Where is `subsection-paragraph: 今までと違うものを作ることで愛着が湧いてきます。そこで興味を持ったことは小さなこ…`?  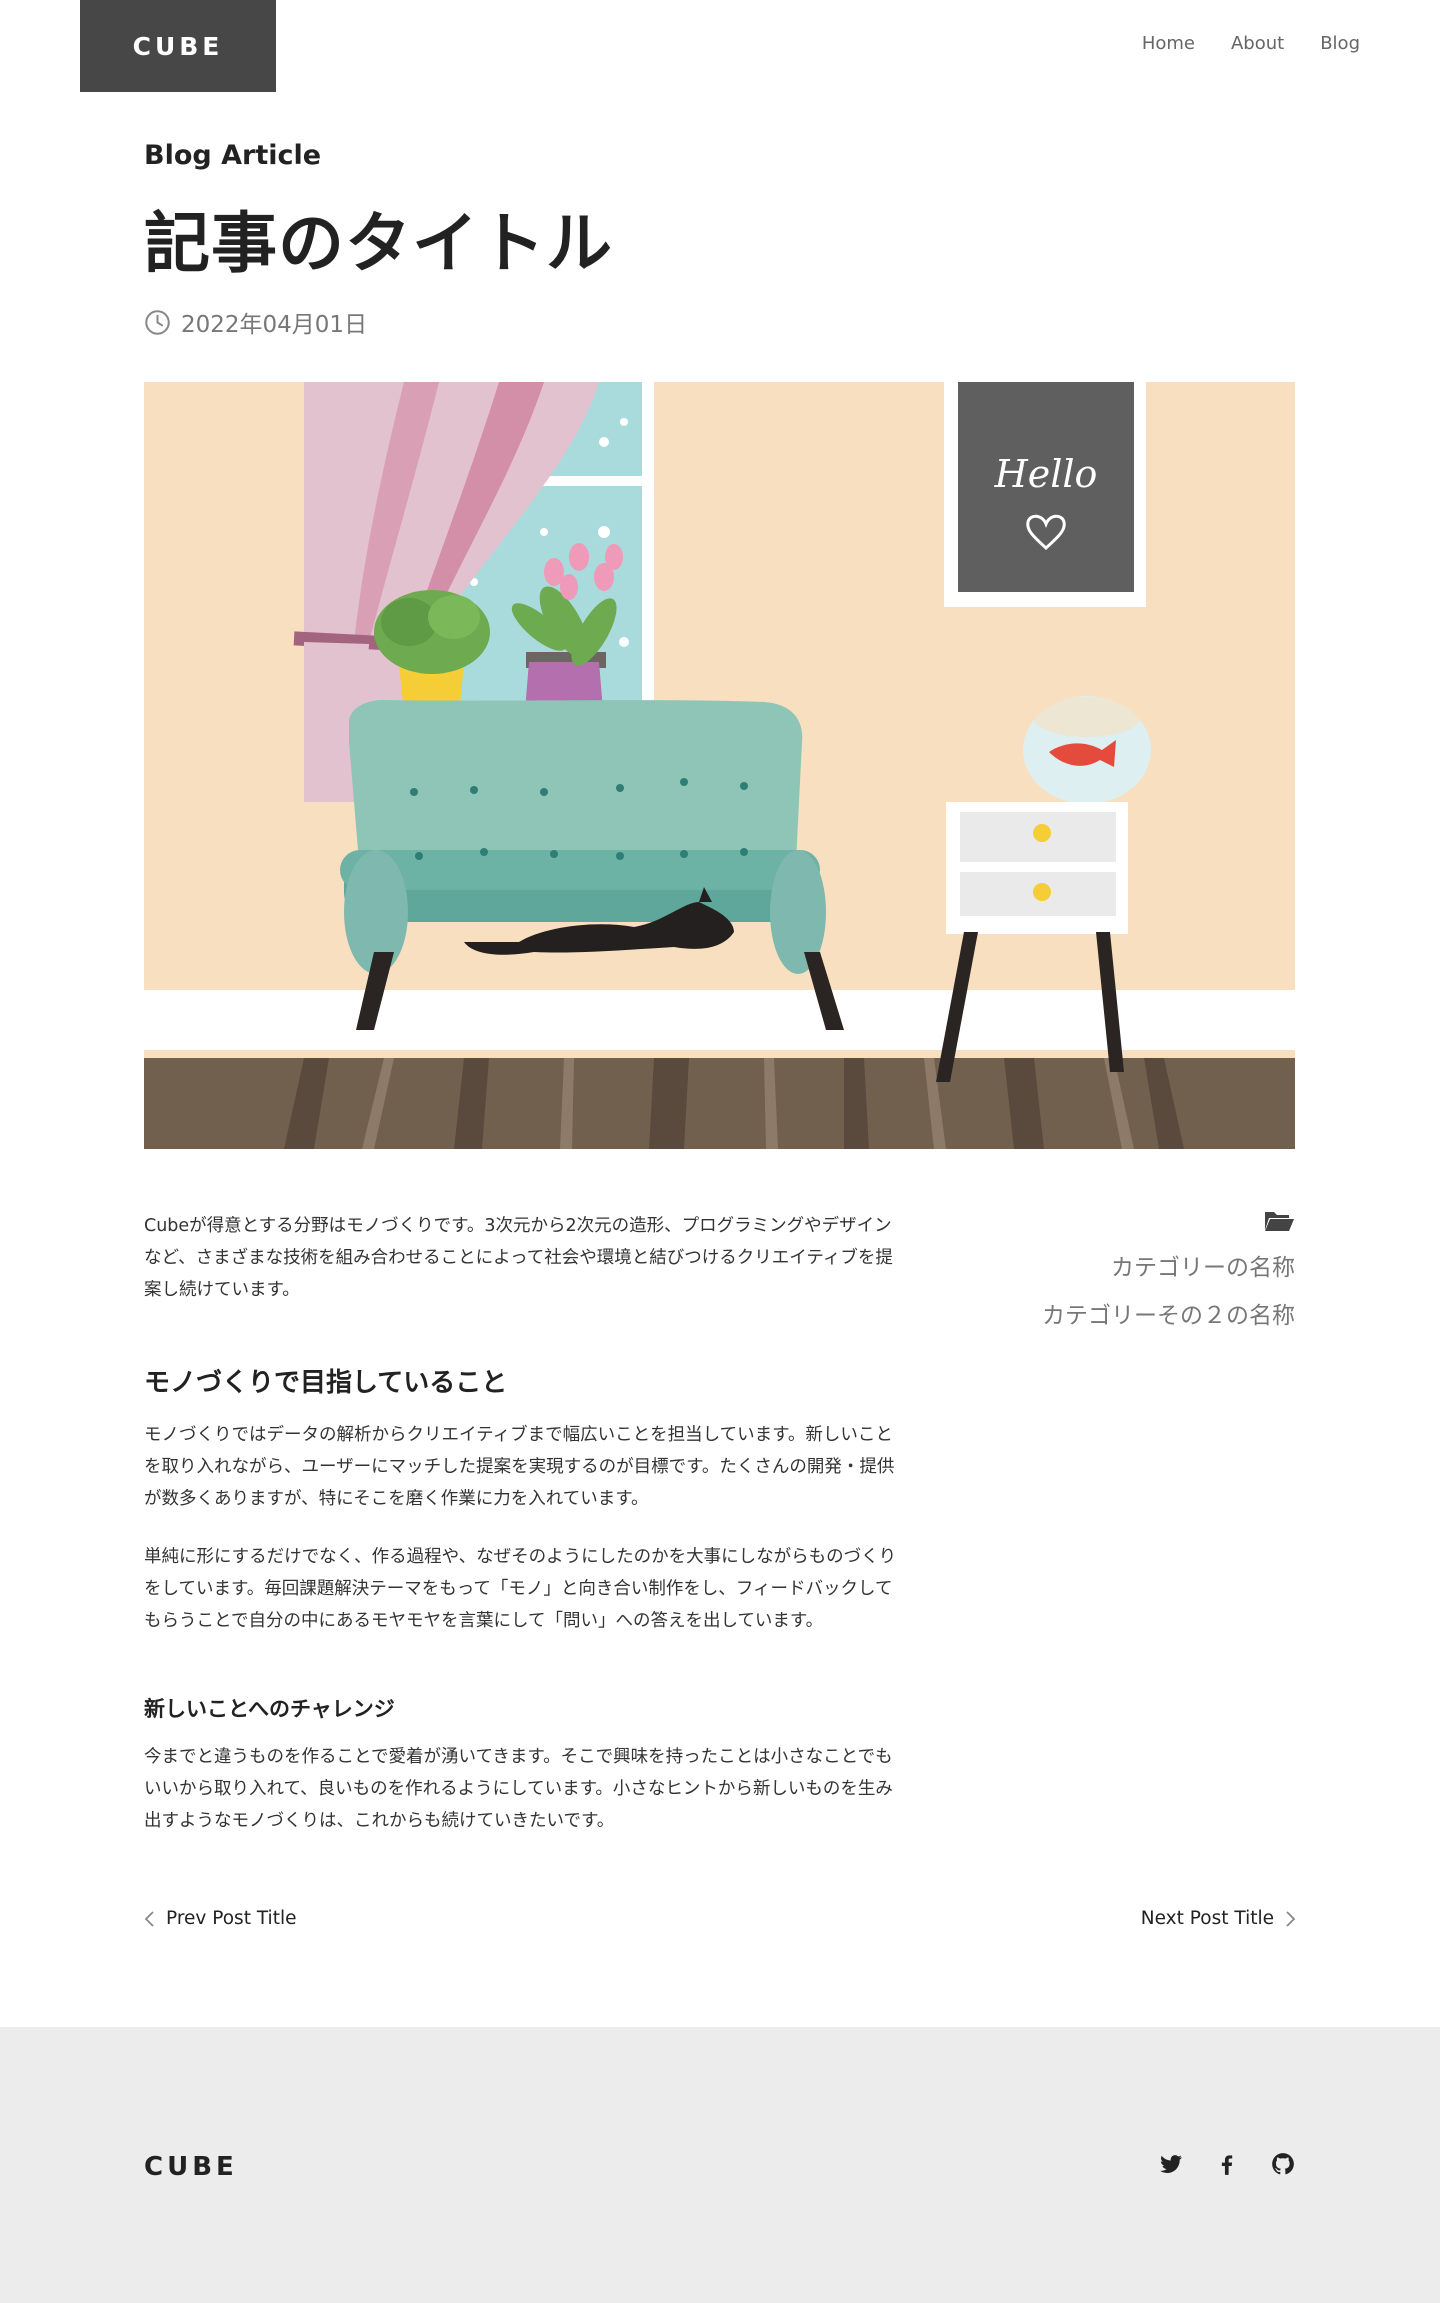
subsection-paragraph: 今までと違うものを作ることで愛着が湧いてきます。そこで興味を持ったことは小さなこ… is located at coordinates (518, 1789).